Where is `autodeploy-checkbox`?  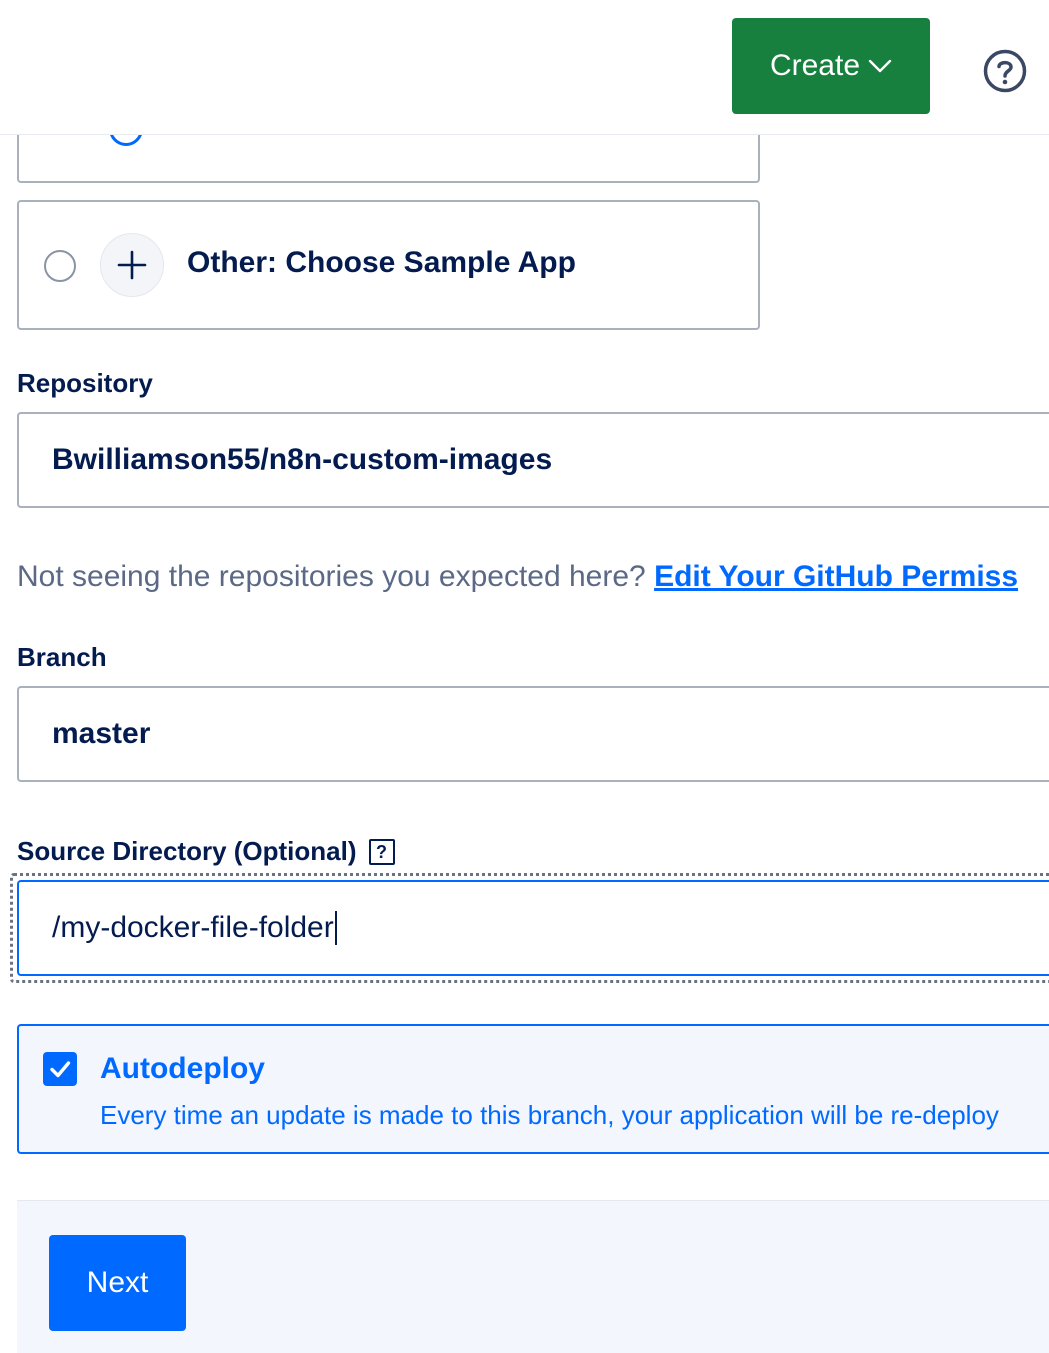
autodeploy-checkbox is located at coordinates (60, 1069).